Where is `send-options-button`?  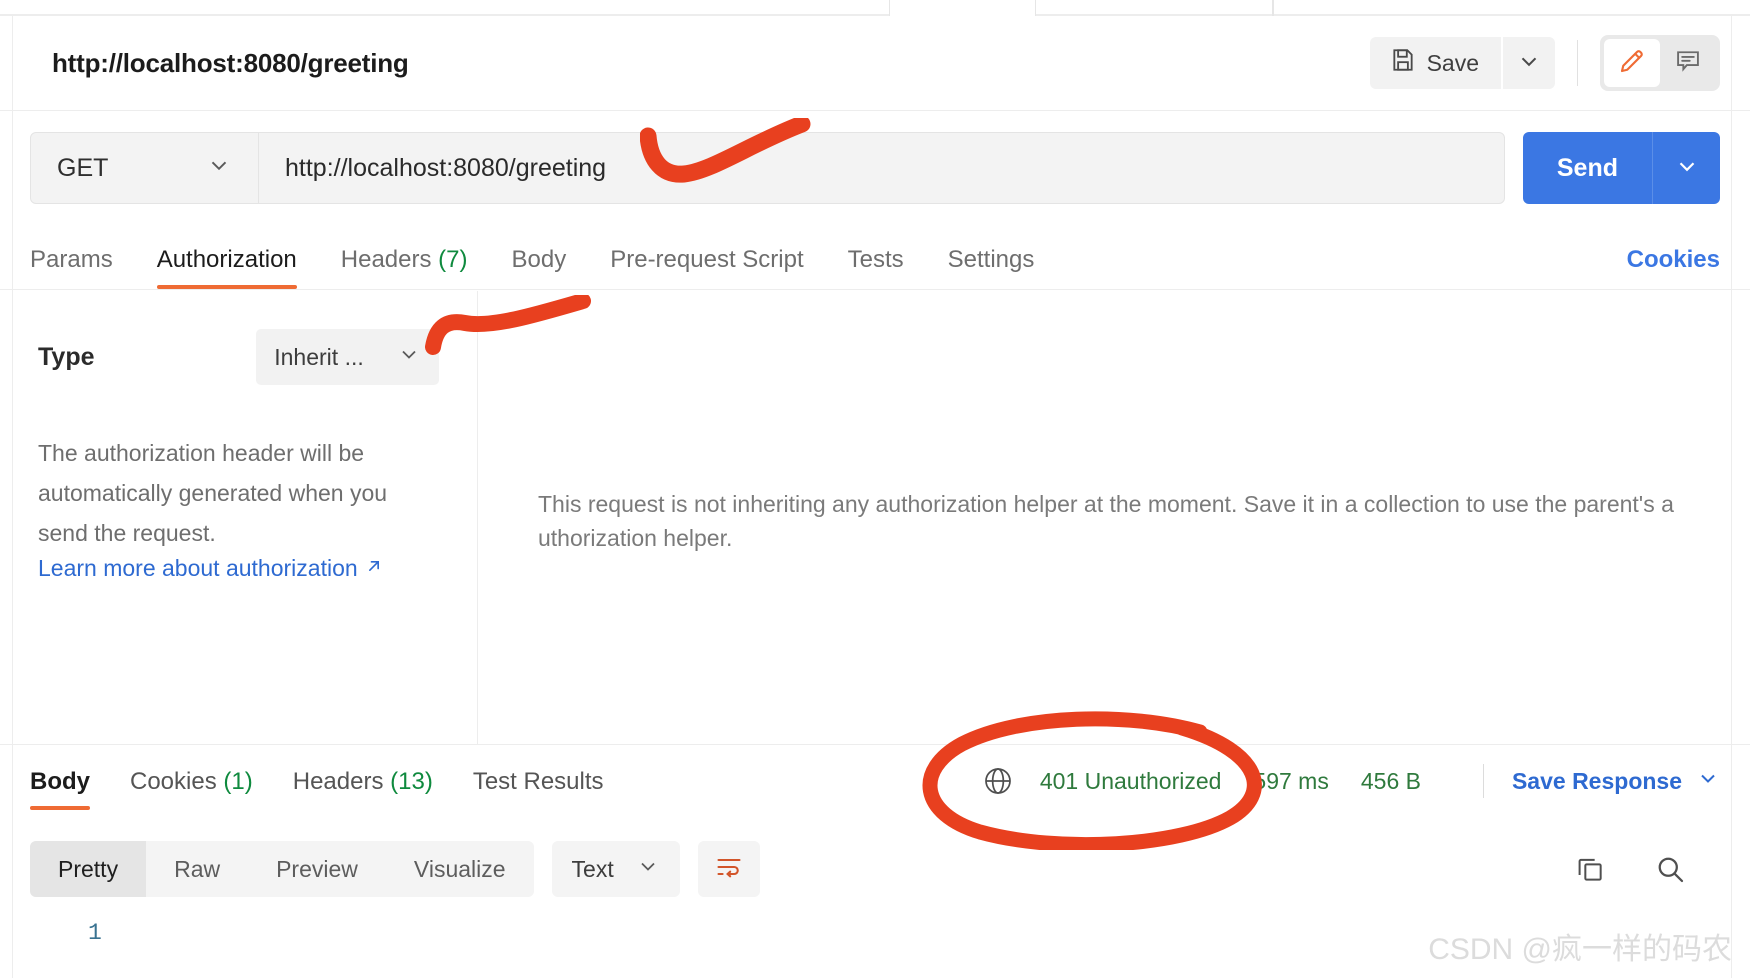 send-options-button is located at coordinates (1686, 168).